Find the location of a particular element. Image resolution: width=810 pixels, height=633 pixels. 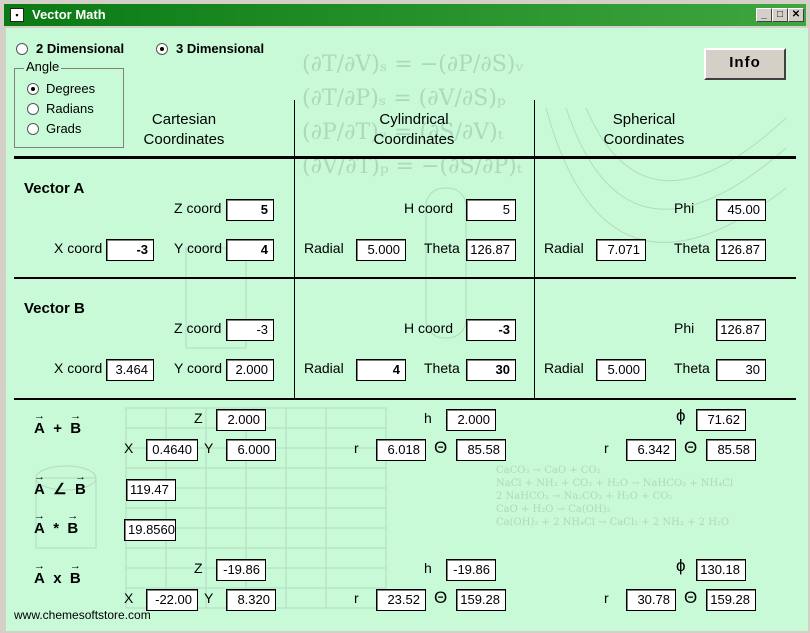

vector-a-y-input: 4 is located at coordinates (250, 250).